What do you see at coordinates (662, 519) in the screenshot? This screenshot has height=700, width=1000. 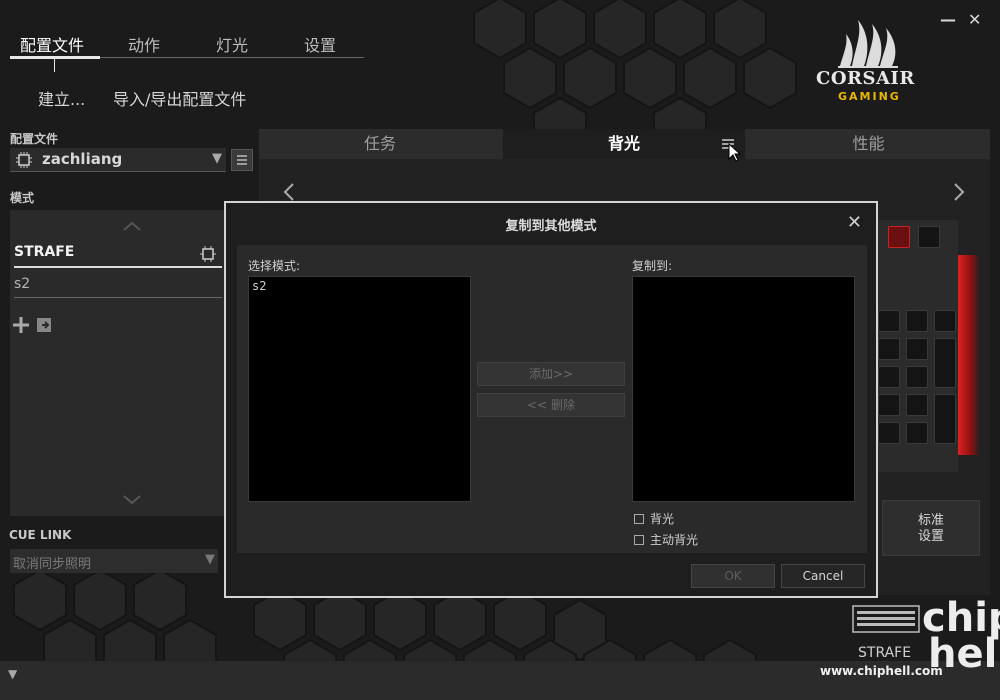 I see `checkbox-label: 背光` at bounding box center [662, 519].